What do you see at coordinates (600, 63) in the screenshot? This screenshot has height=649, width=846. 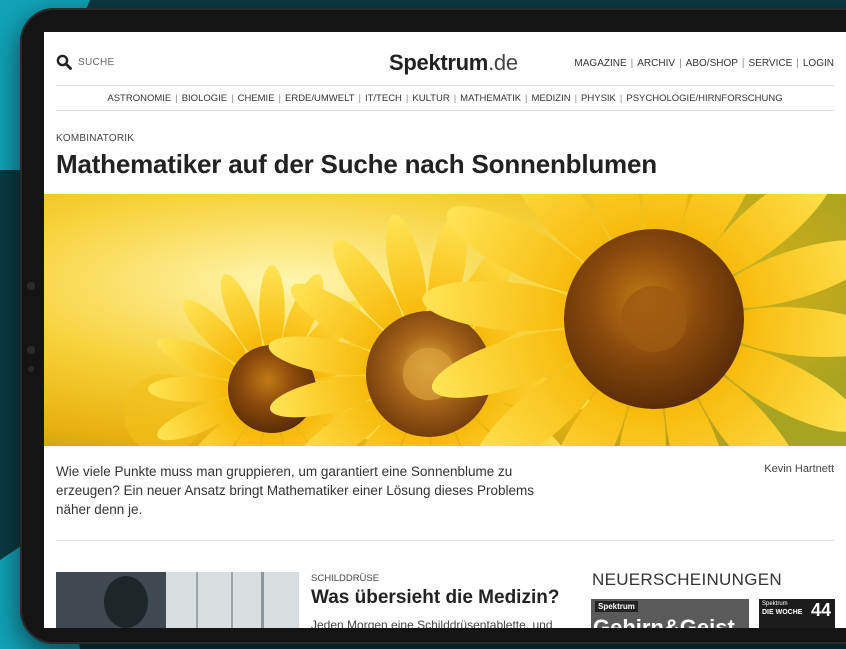 I see `nav-magazine: MAGAZINE` at bounding box center [600, 63].